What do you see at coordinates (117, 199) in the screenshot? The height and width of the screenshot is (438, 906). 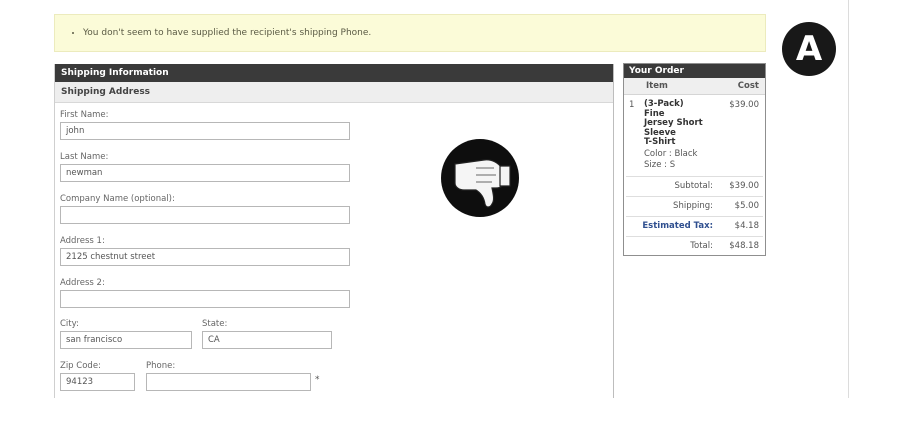 I see `company-label: Company Name (optional):` at bounding box center [117, 199].